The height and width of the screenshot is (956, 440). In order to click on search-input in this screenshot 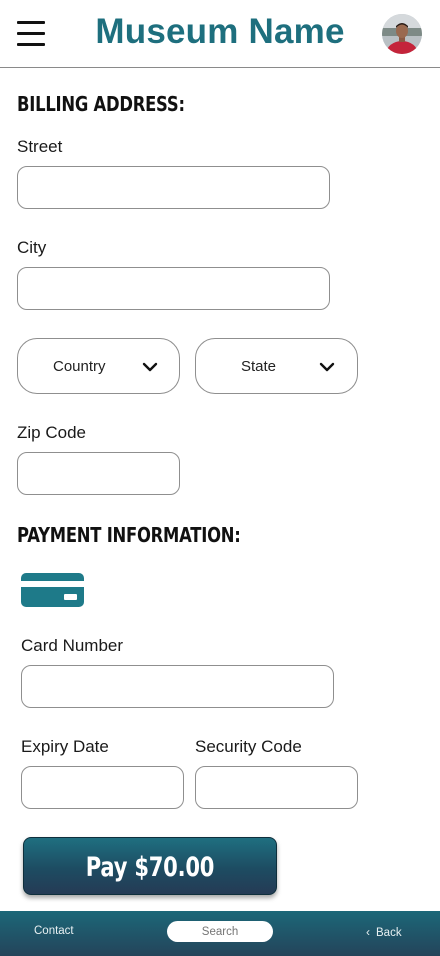, I will do `click(220, 931)`.